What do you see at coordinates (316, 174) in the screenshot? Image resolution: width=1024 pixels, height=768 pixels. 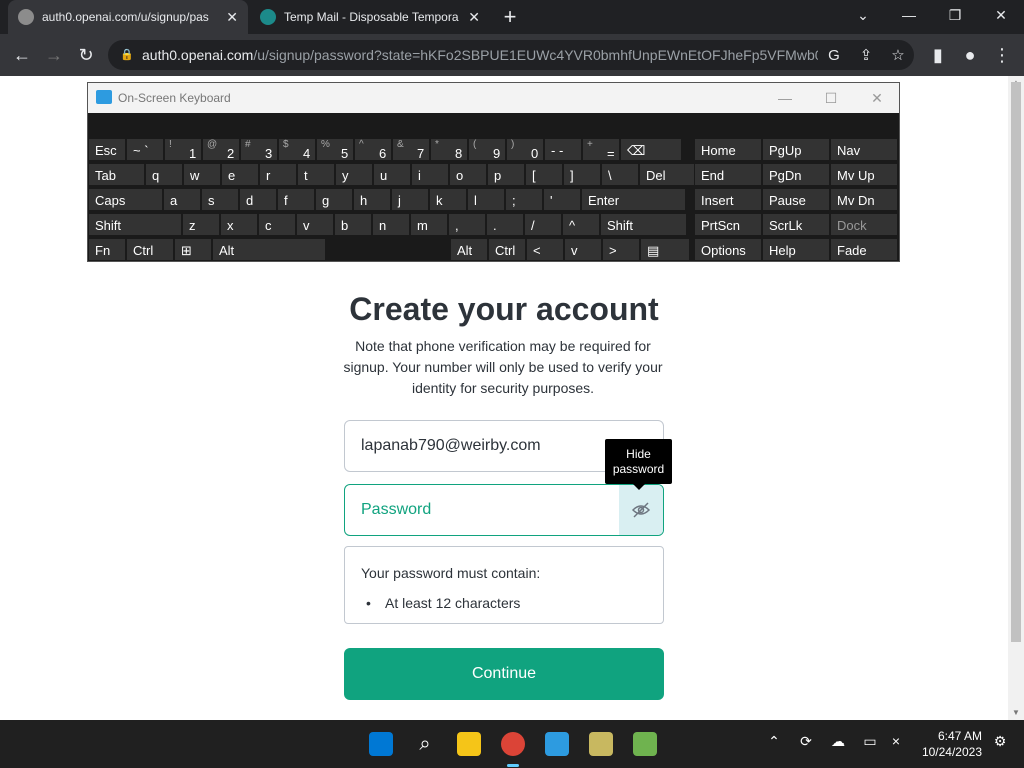 I see `key-t: t` at bounding box center [316, 174].